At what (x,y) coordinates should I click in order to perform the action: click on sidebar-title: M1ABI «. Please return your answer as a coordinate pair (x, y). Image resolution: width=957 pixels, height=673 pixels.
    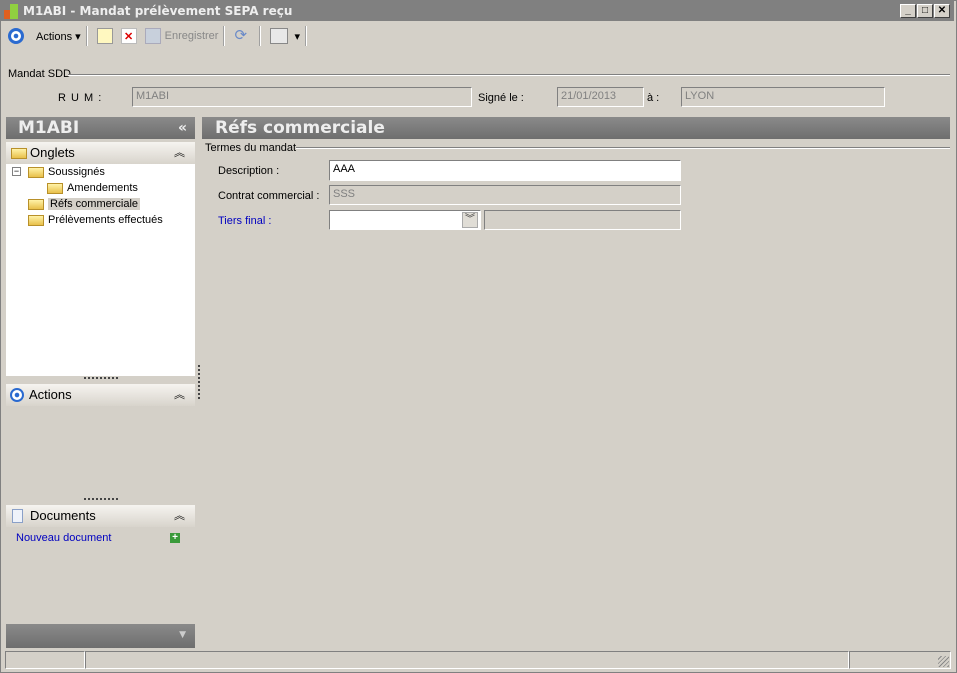
    Looking at the image, I should click on (100, 128).